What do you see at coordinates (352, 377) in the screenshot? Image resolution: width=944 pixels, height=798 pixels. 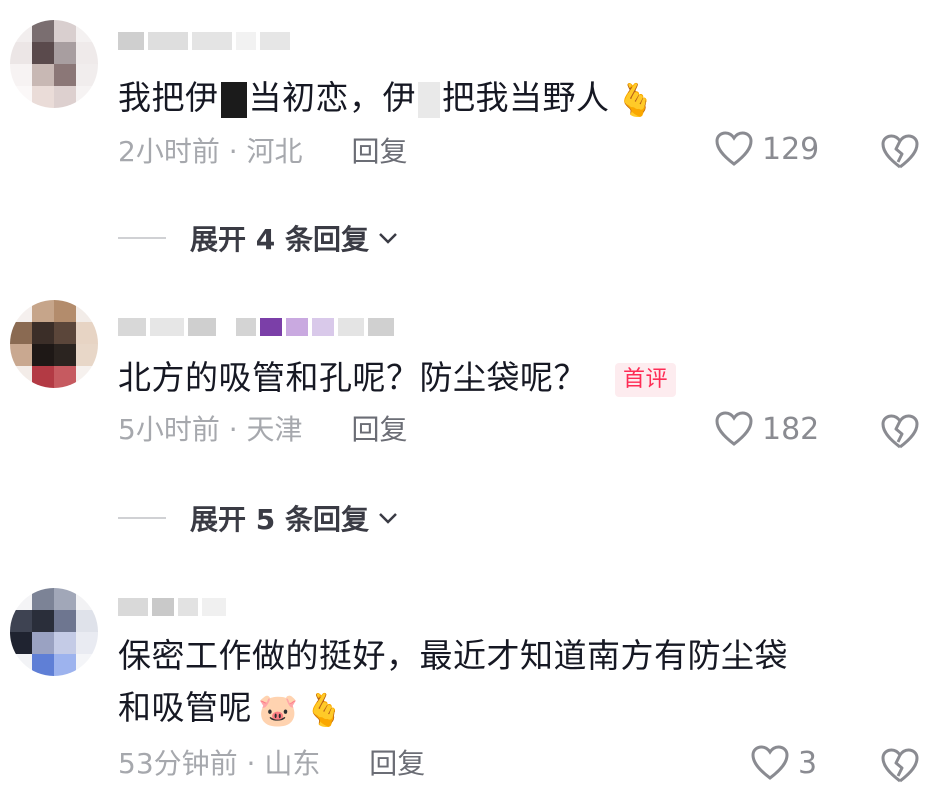 I see `comment-text-part: 北方的吸管和孔呢？防尘袋呢？` at bounding box center [352, 377].